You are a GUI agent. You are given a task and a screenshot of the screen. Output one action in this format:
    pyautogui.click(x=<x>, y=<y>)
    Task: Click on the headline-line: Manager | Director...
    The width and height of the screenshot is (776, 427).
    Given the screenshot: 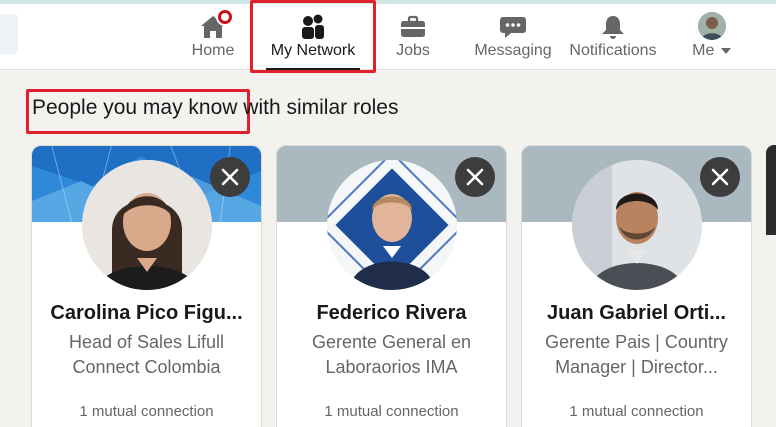 What is the action you would take?
    pyautogui.click(x=636, y=367)
    